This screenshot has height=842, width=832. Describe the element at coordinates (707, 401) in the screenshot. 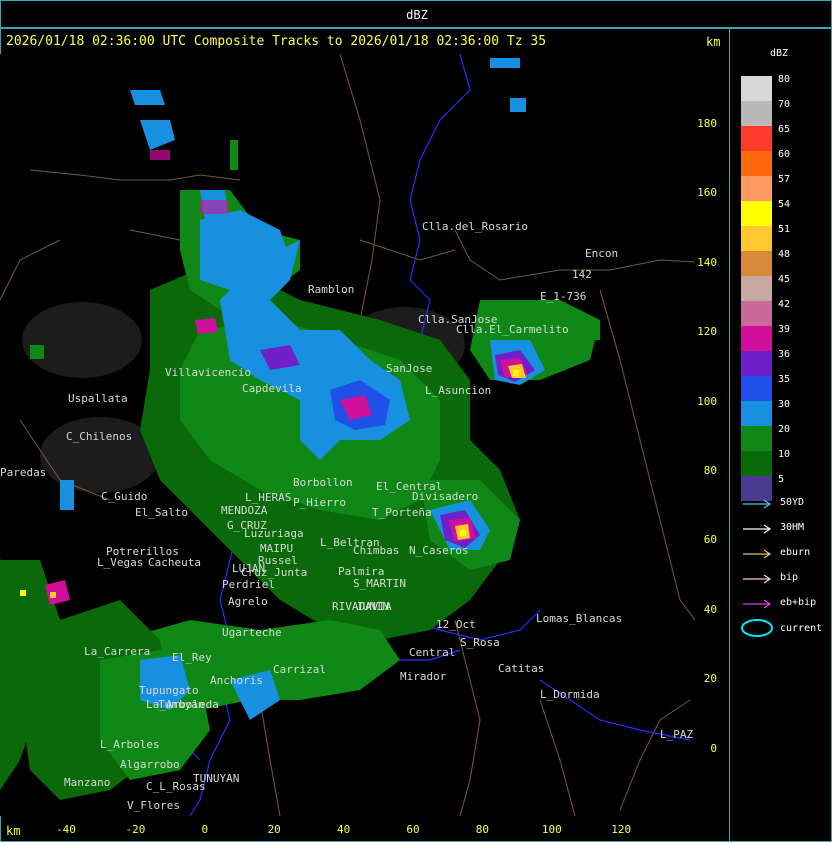

I see `y-tick-label: 100` at that location.